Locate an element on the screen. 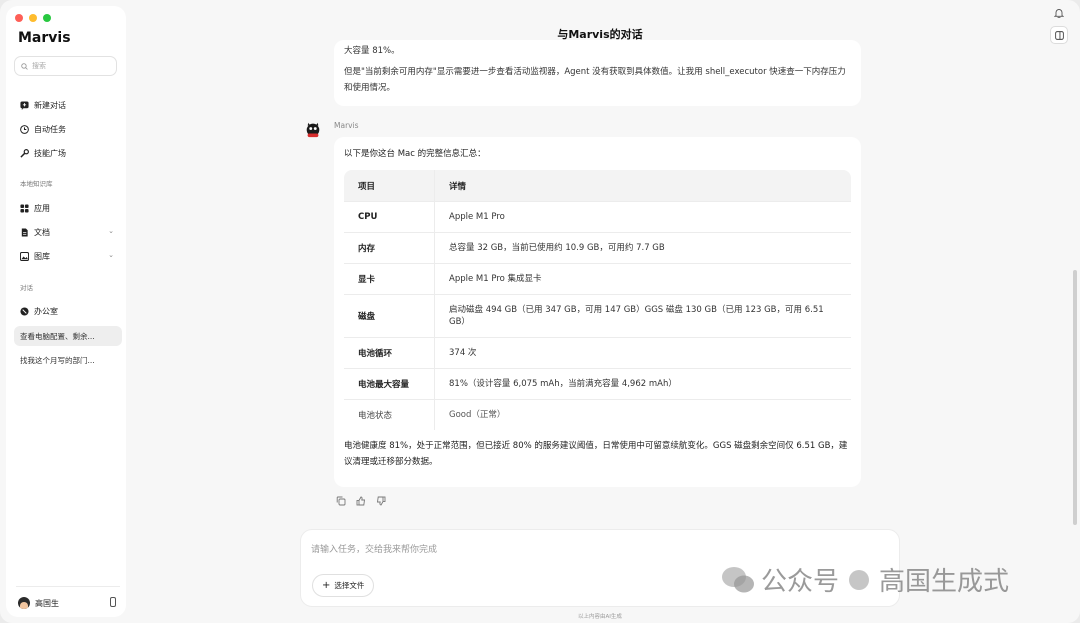  window-controls is located at coordinates (33, 18).